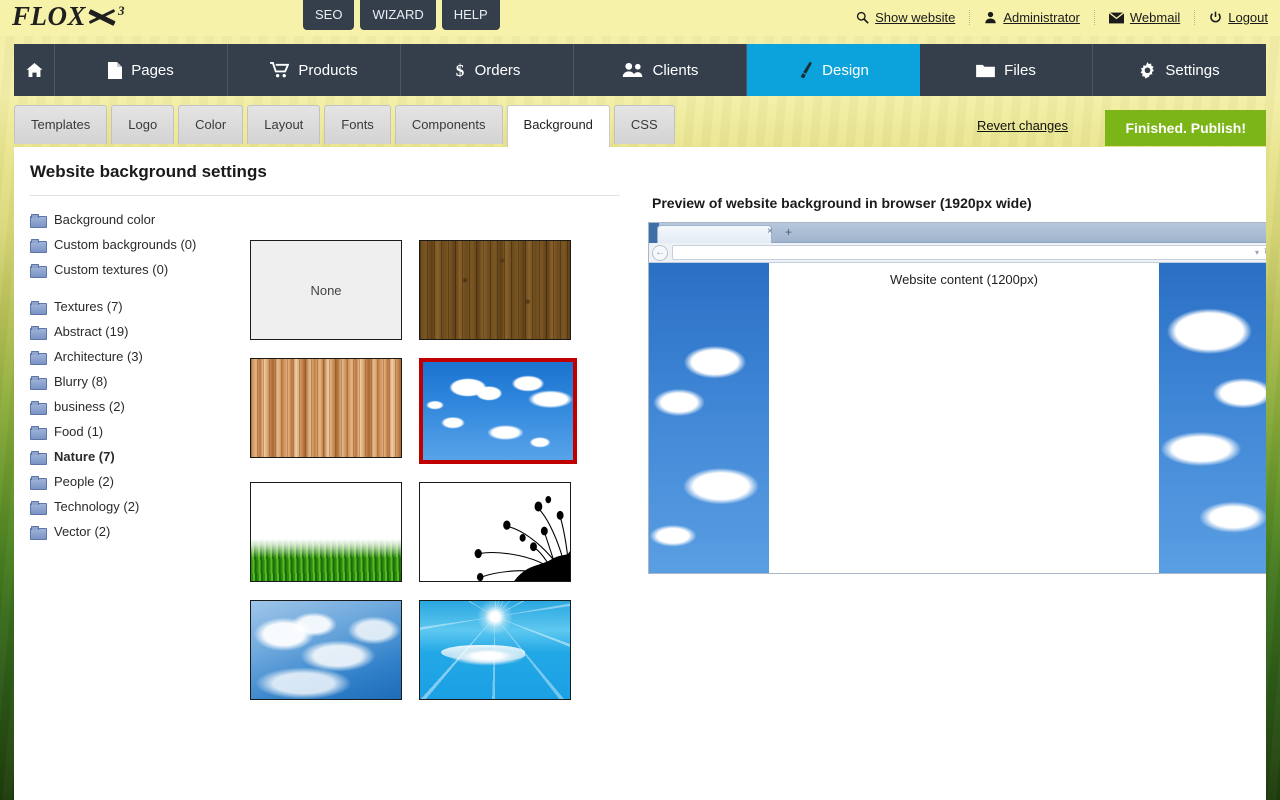 Image resolution: width=1280 pixels, height=800 pixels. Describe the element at coordinates (284, 124) in the screenshot. I see `tab-layout: Layout` at that location.